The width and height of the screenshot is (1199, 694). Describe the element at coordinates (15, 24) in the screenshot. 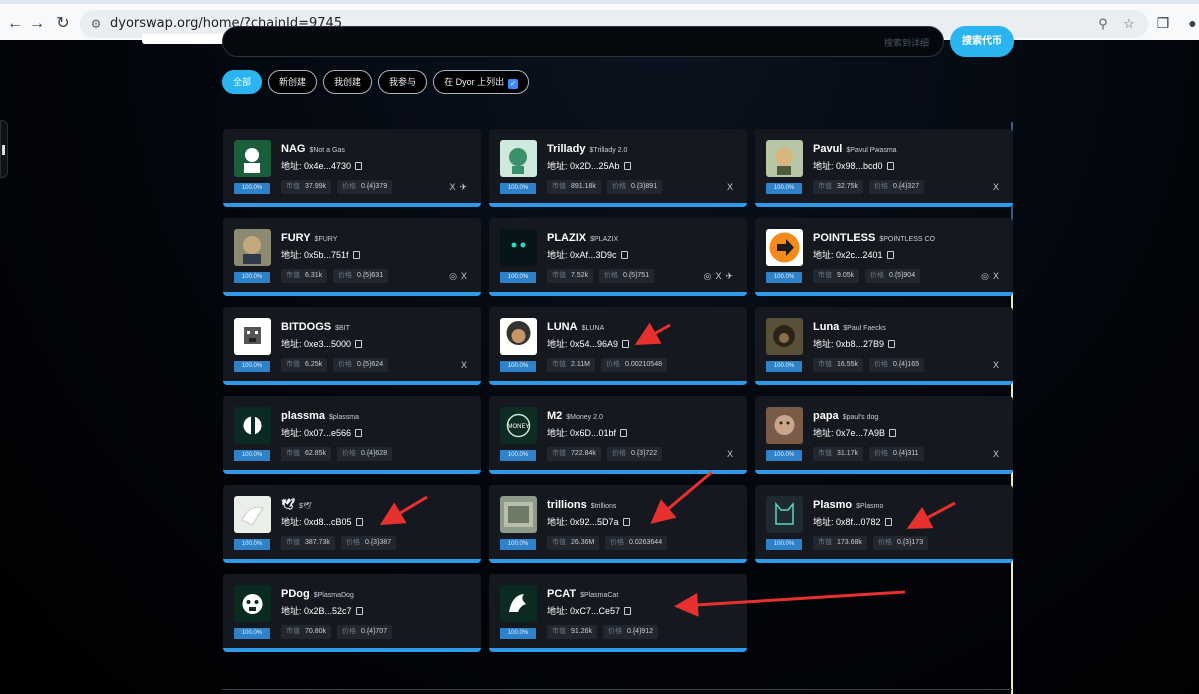

I see `back-icon: ←` at that location.